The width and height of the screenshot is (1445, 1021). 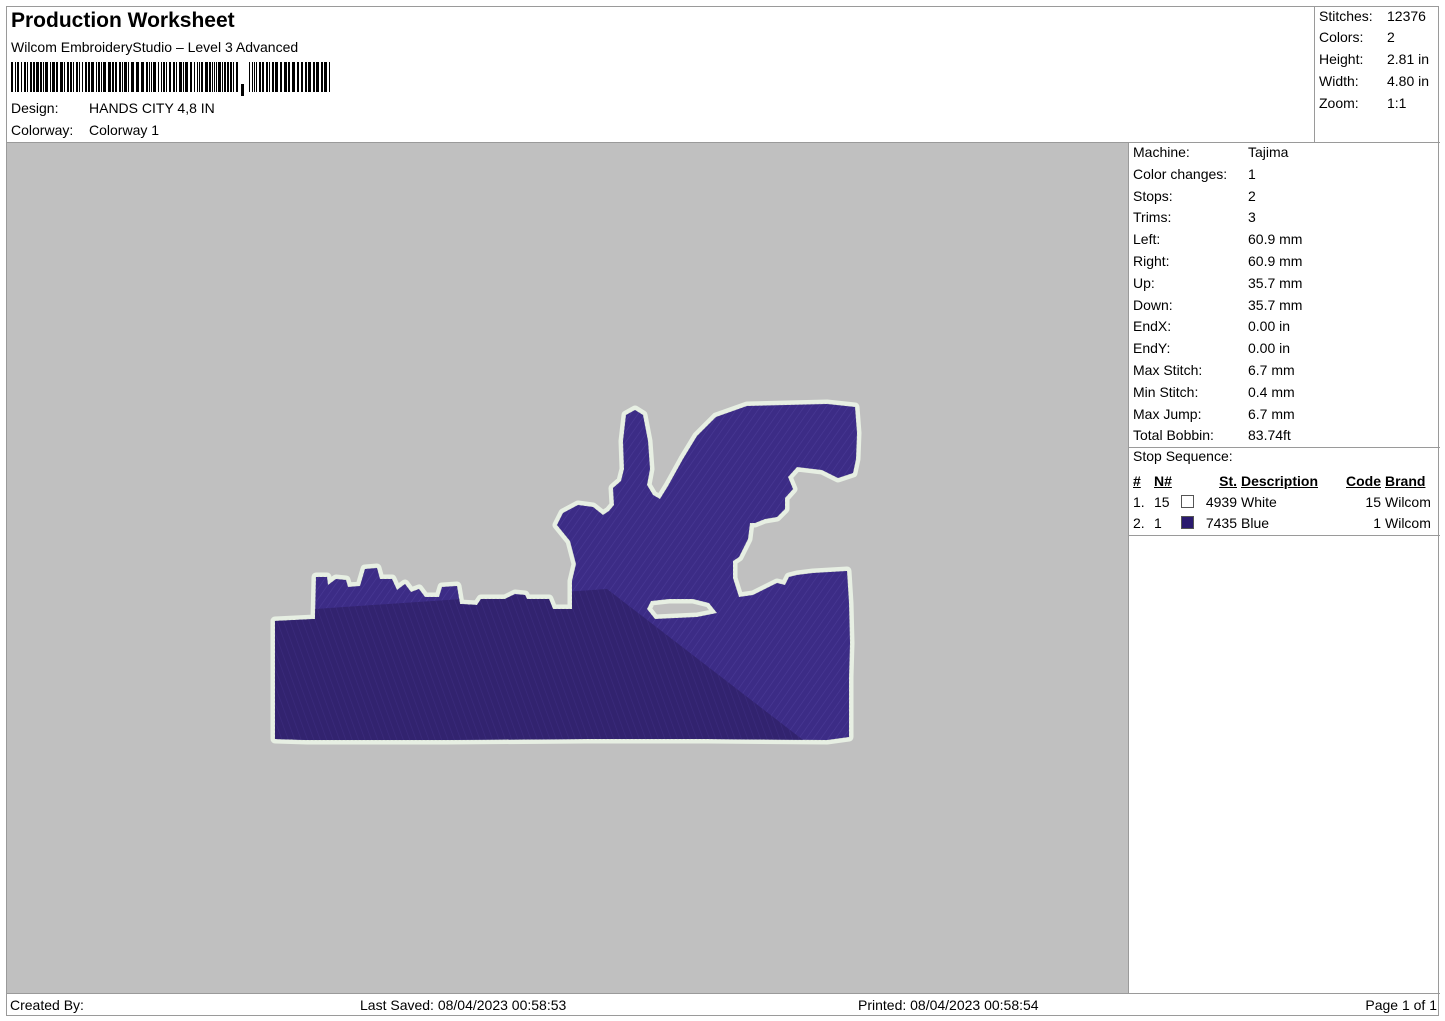 I want to click on divider, so click(x=1284, y=535).